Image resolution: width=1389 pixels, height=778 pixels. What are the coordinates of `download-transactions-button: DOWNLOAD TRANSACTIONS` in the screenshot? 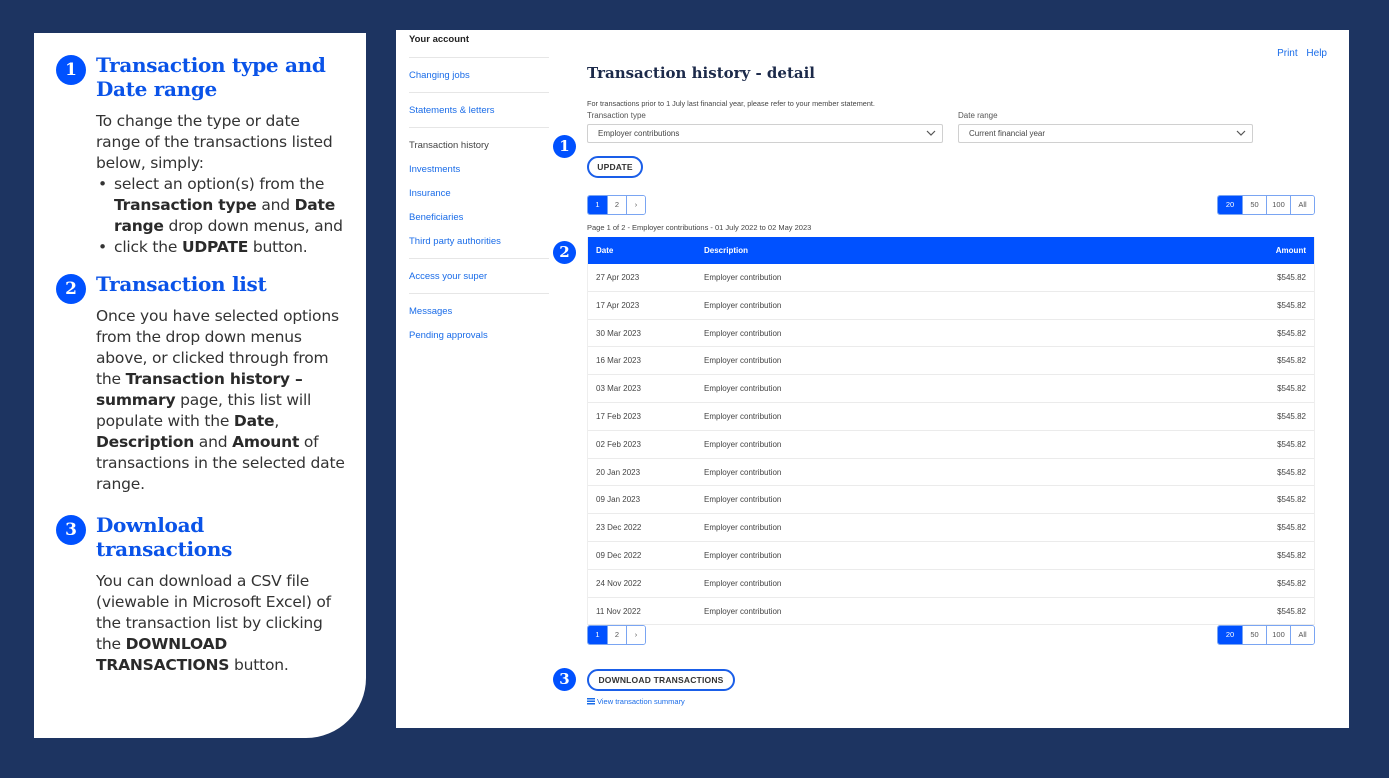 It's located at (661, 680).